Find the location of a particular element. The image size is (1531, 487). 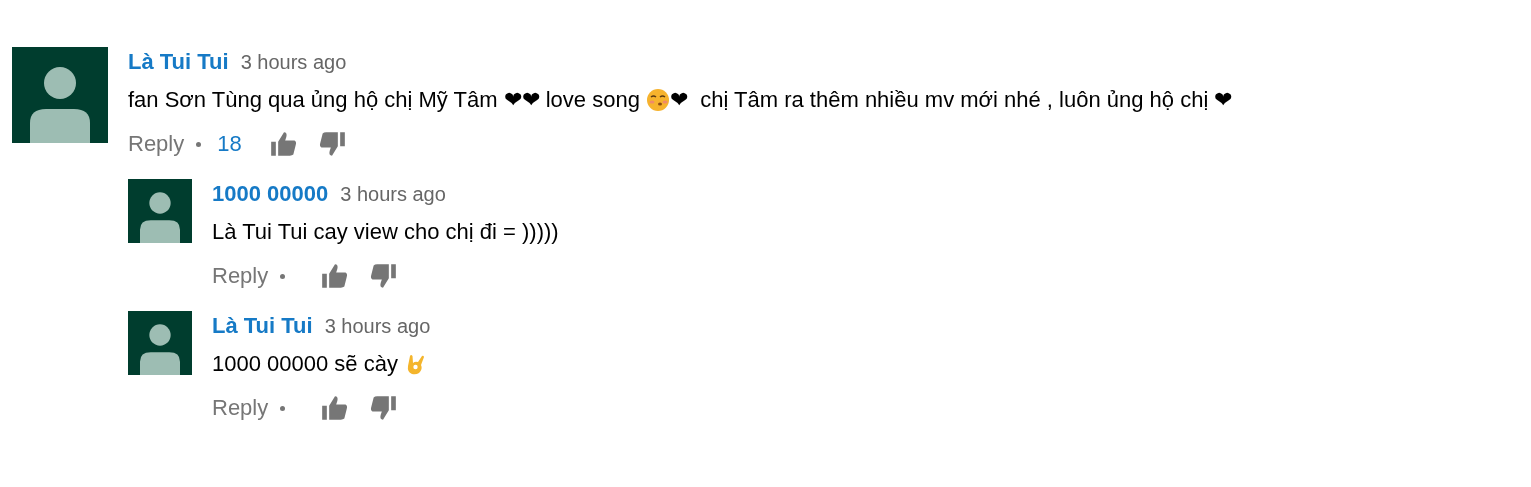

kissing-face-icon is located at coordinates (658, 100).